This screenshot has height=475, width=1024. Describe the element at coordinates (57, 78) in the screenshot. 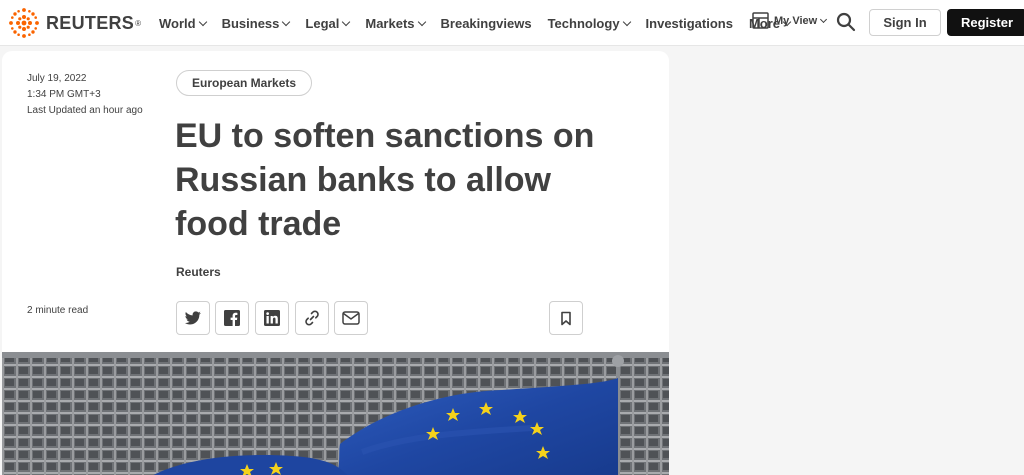

I see `publish-date: July 19, 2022` at that location.